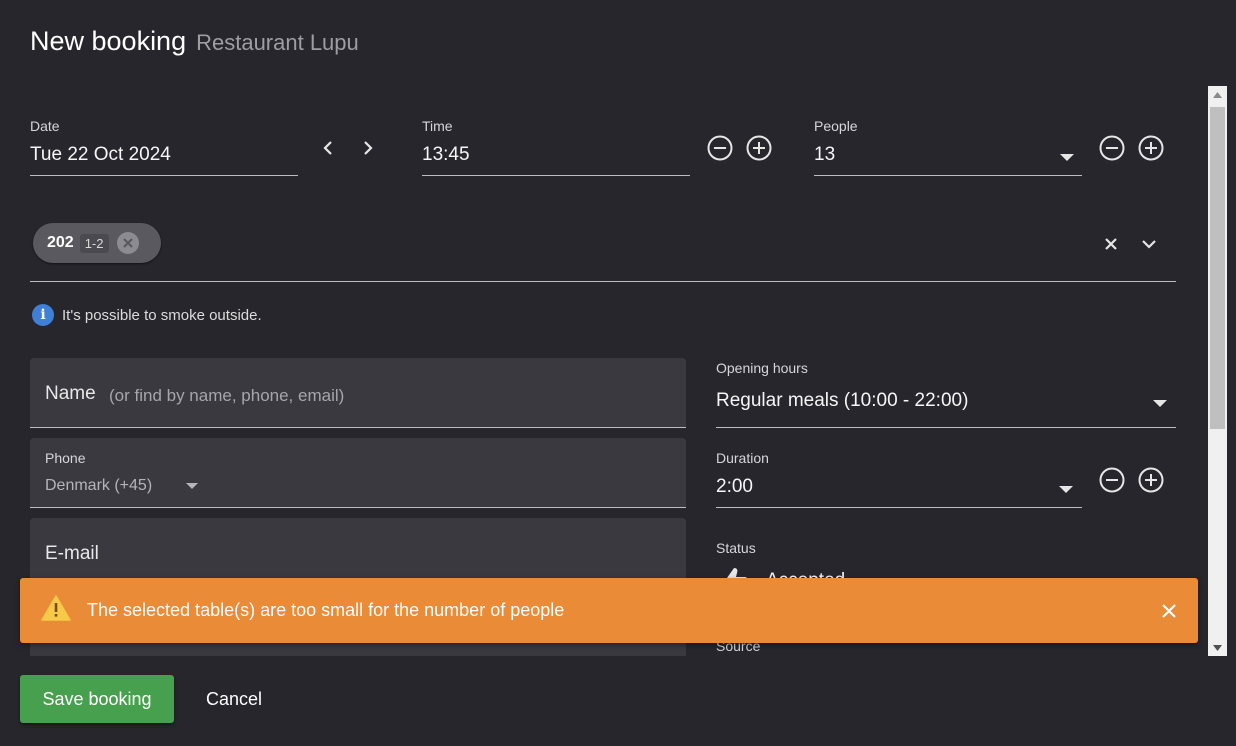  I want to click on table-chip: 202 1-2, so click(97, 243).